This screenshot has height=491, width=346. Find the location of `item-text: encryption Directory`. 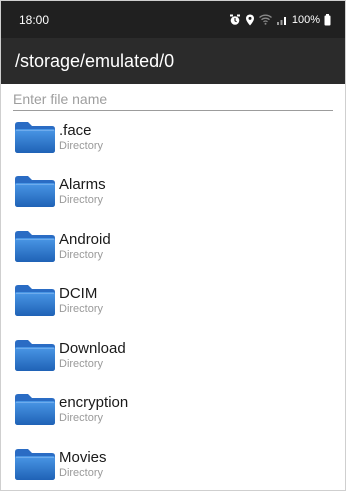

item-text: encryption Directory is located at coordinates (93, 409).